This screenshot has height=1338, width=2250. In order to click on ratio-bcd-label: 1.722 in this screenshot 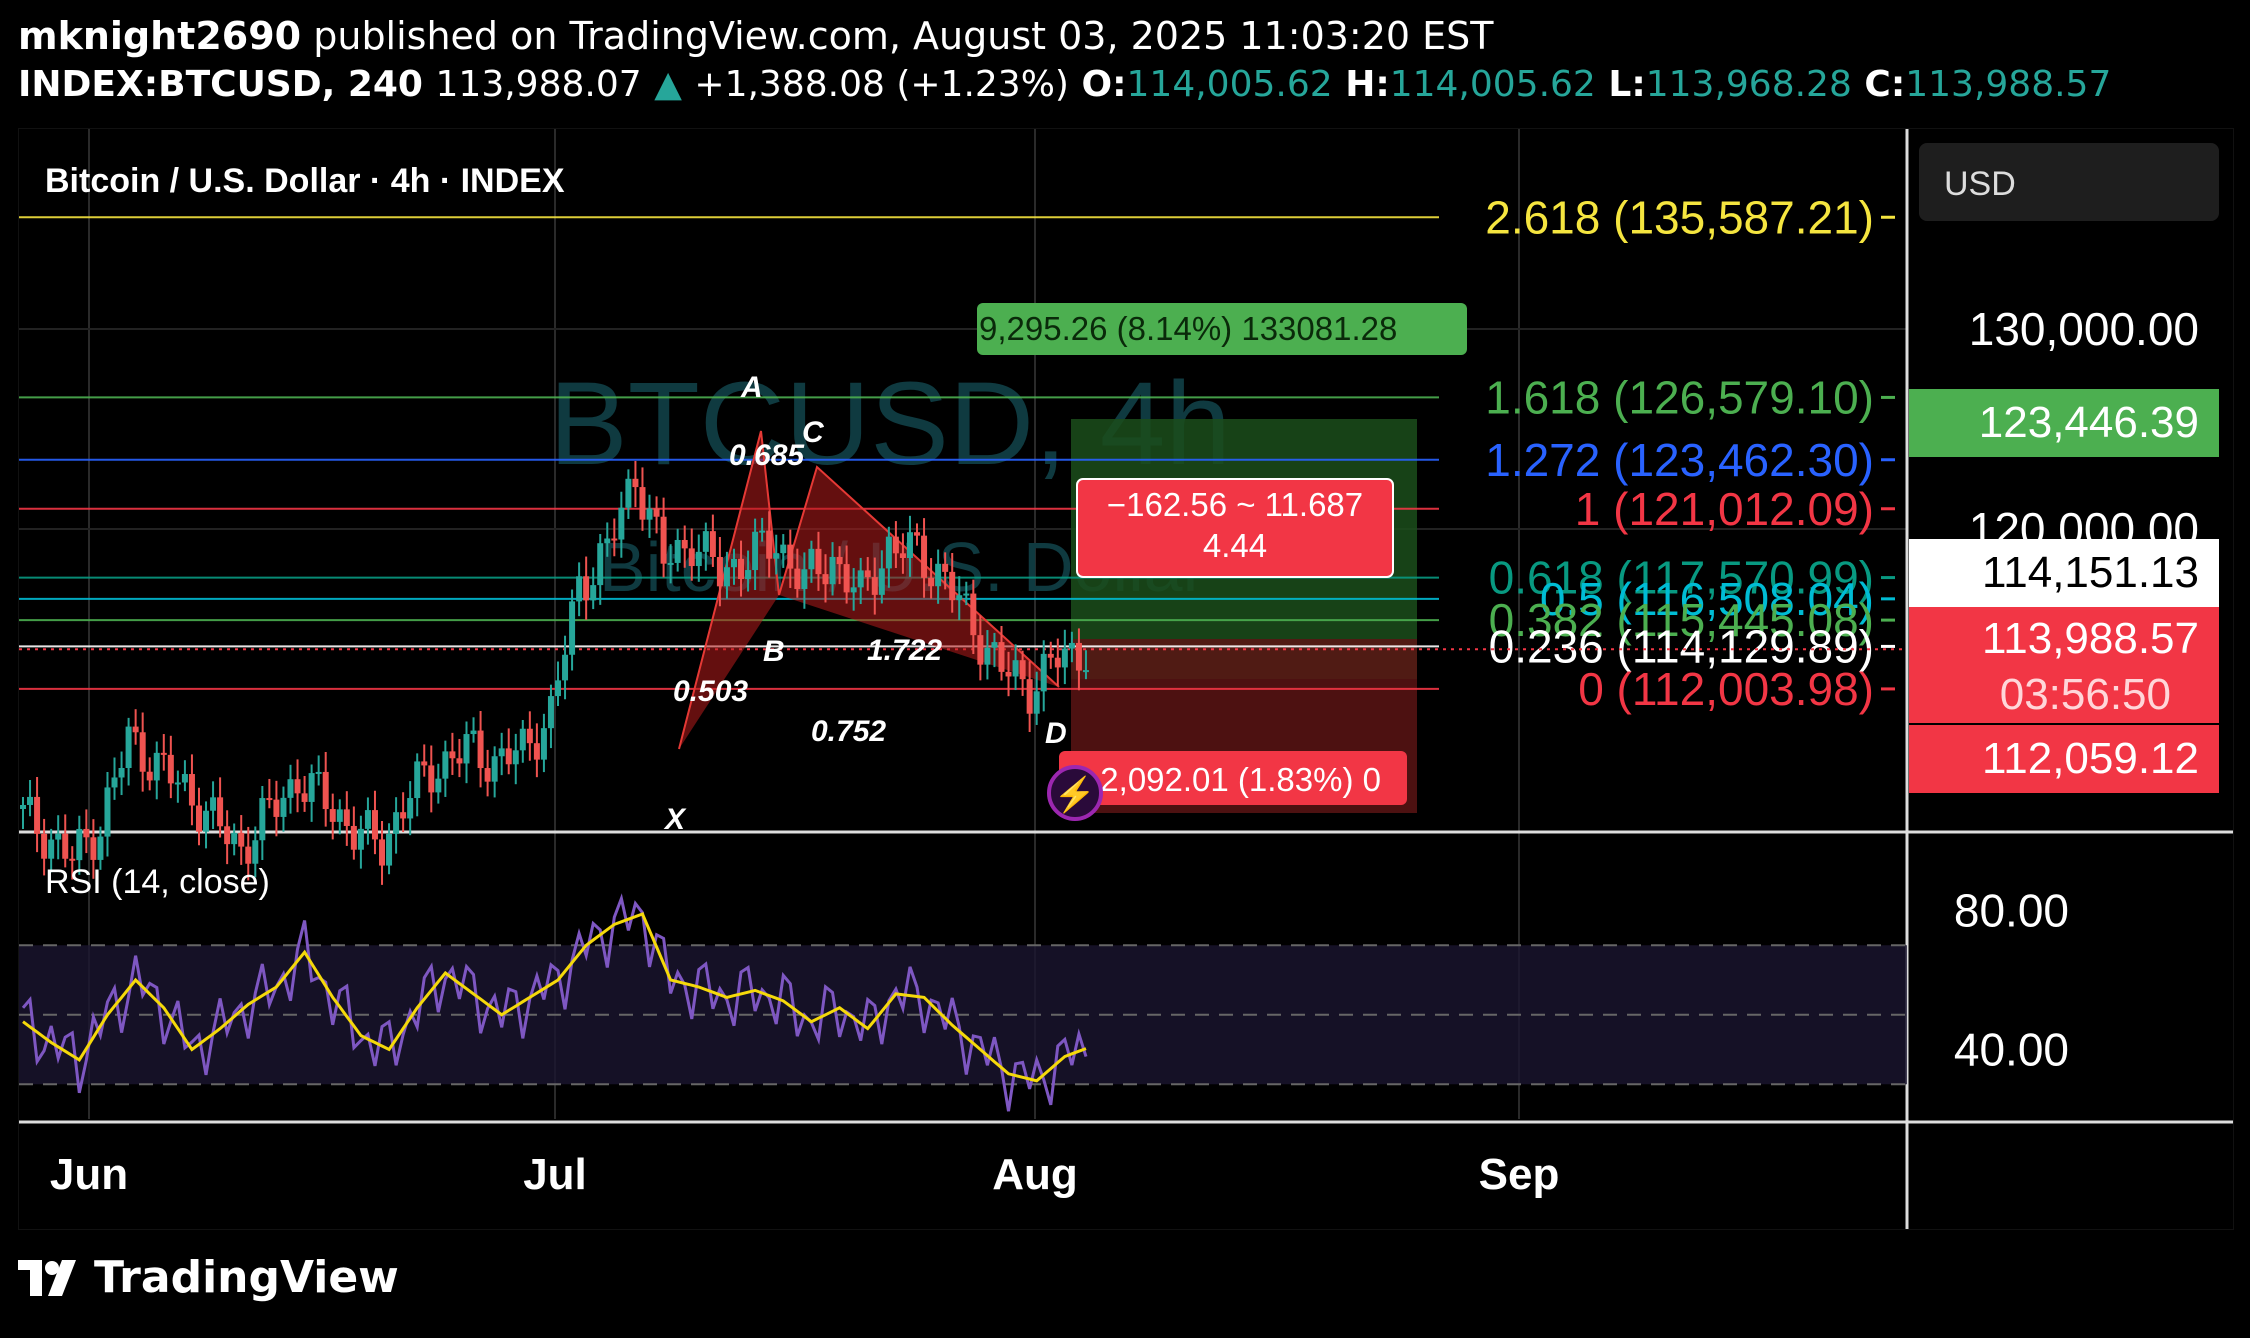, I will do `click(904, 650)`.